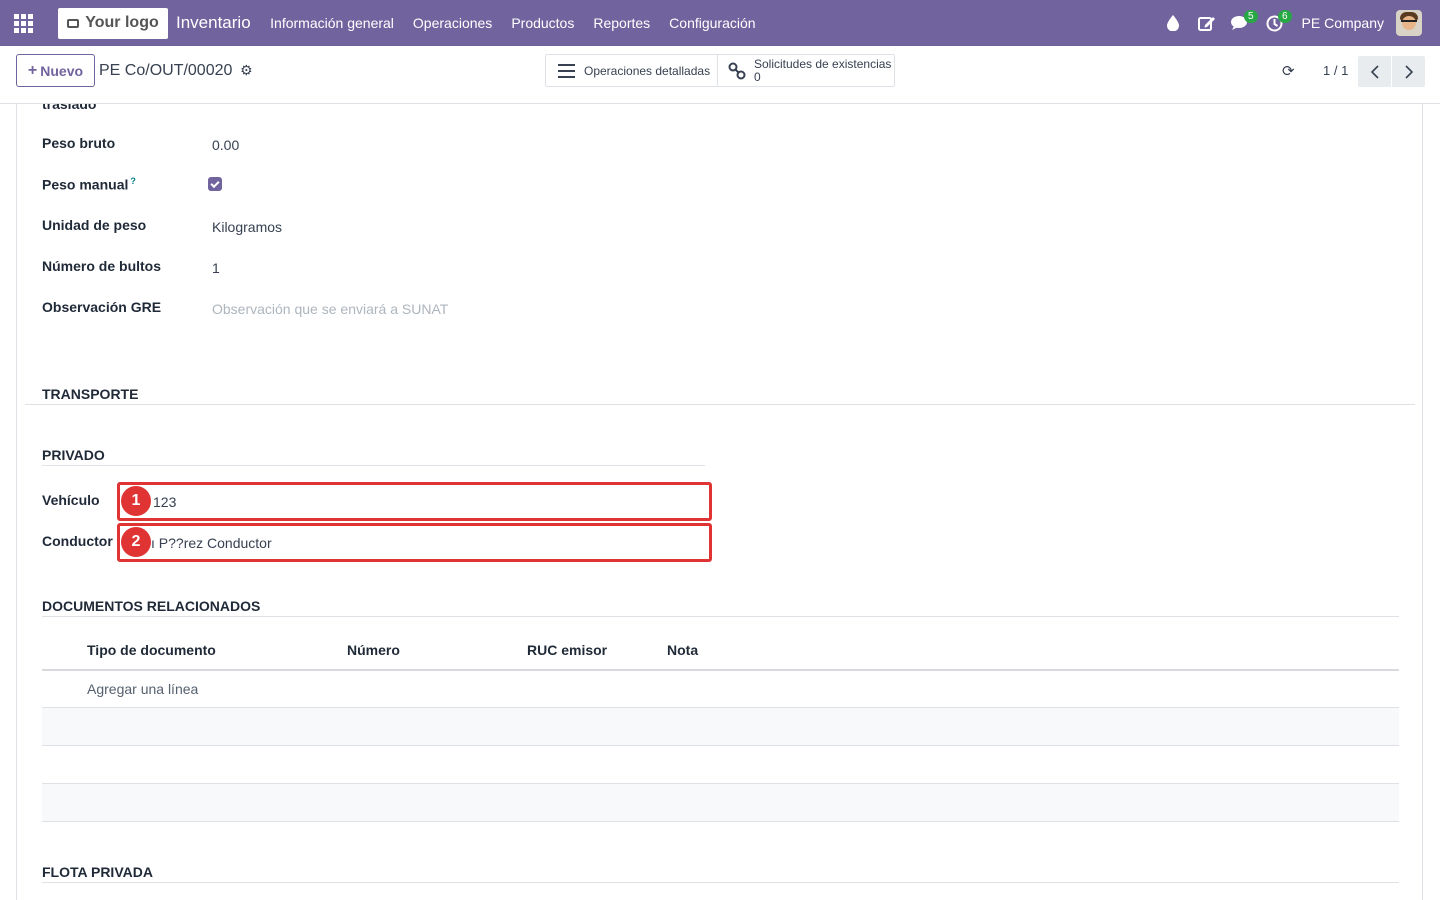  I want to click on apps-grid-icon, so click(23, 23).